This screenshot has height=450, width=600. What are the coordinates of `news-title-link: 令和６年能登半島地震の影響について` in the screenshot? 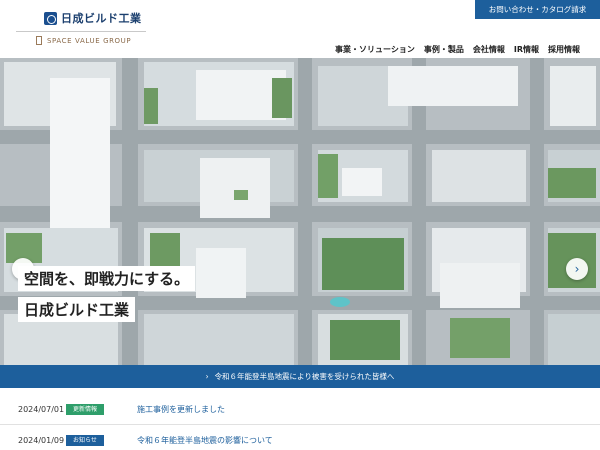 It's located at (205, 440).